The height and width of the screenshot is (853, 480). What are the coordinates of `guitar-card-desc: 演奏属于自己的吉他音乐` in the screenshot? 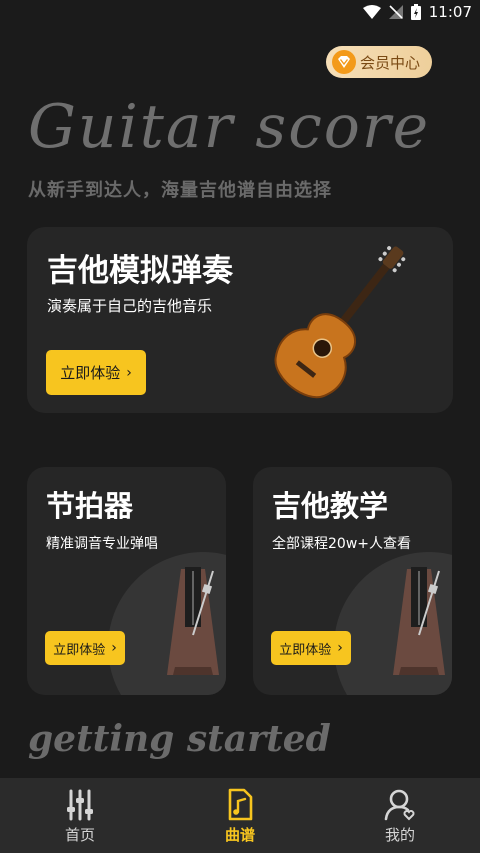 It's located at (130, 306).